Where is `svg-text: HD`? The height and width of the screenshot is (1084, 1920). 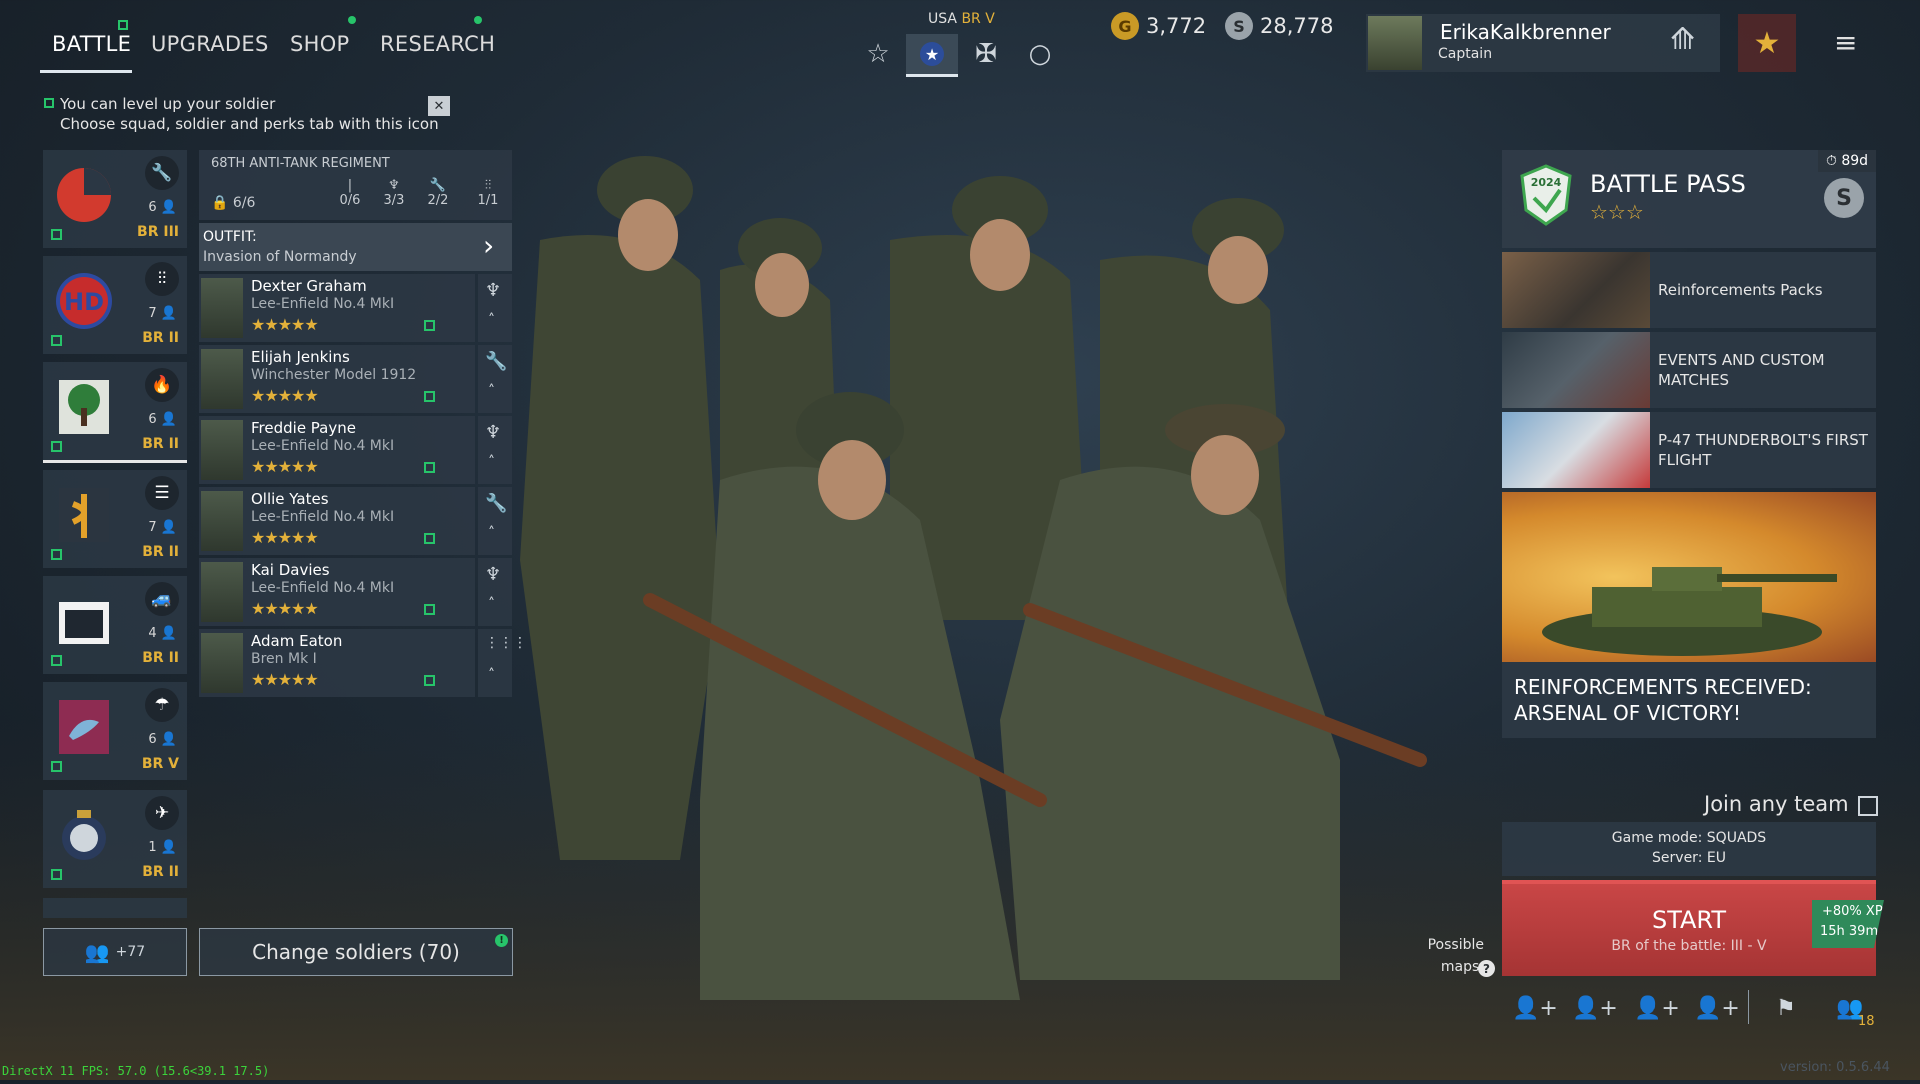
svg-text: HD is located at coordinates (84, 302).